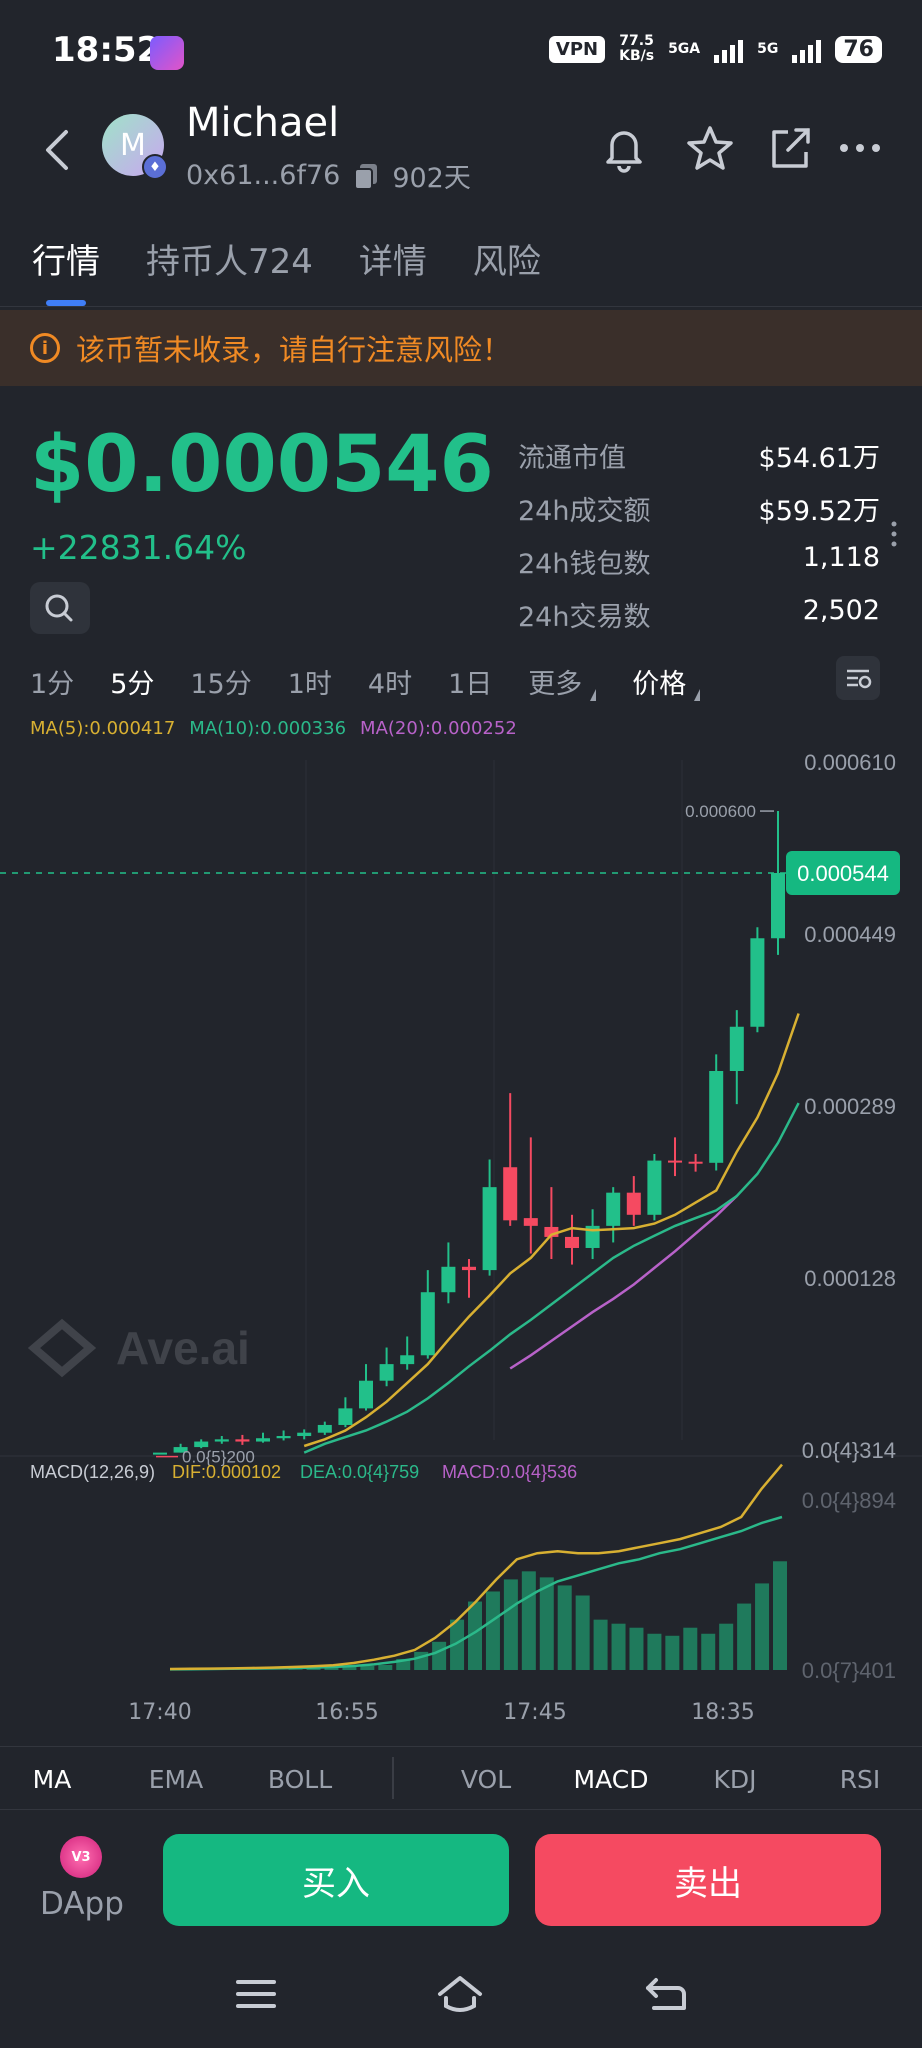 The height and width of the screenshot is (2048, 922). What do you see at coordinates (310, 681) in the screenshot?
I see `tf-1h: 1时` at bounding box center [310, 681].